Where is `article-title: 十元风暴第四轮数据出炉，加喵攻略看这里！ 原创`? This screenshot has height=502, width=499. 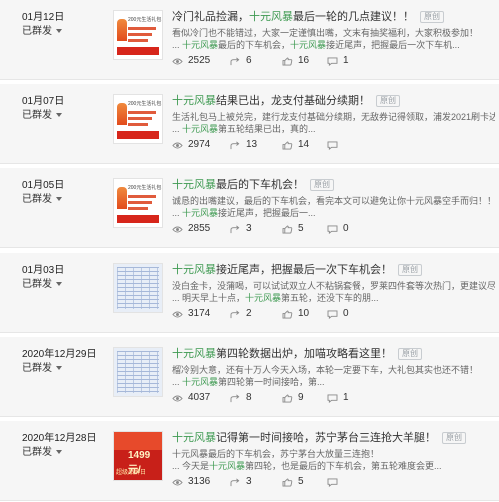 article-title: 十元风暴第四轮数据出炉，加喵攻略看这里！ 原创 is located at coordinates (331, 354).